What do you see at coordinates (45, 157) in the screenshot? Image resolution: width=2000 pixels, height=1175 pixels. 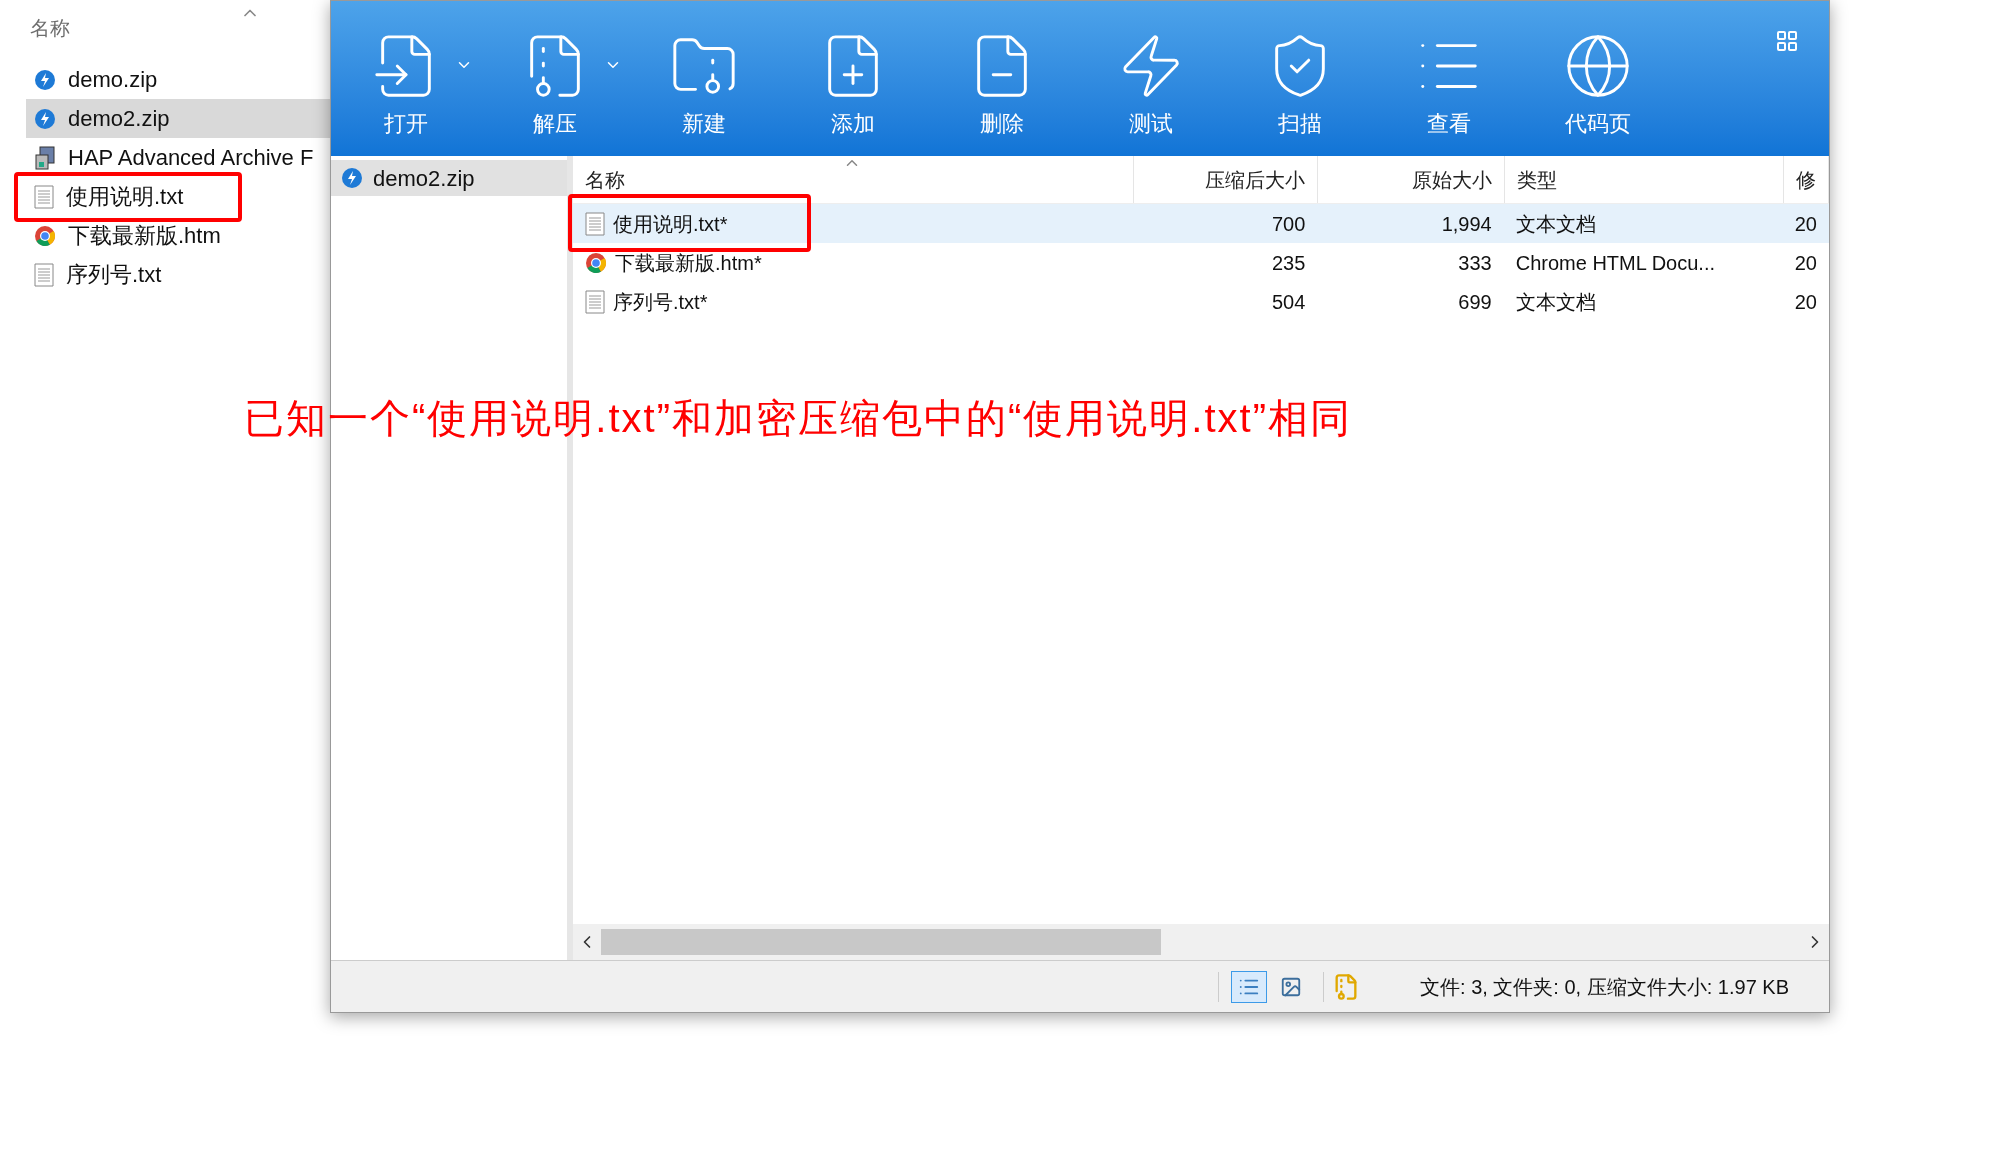 I see `installer-icon` at bounding box center [45, 157].